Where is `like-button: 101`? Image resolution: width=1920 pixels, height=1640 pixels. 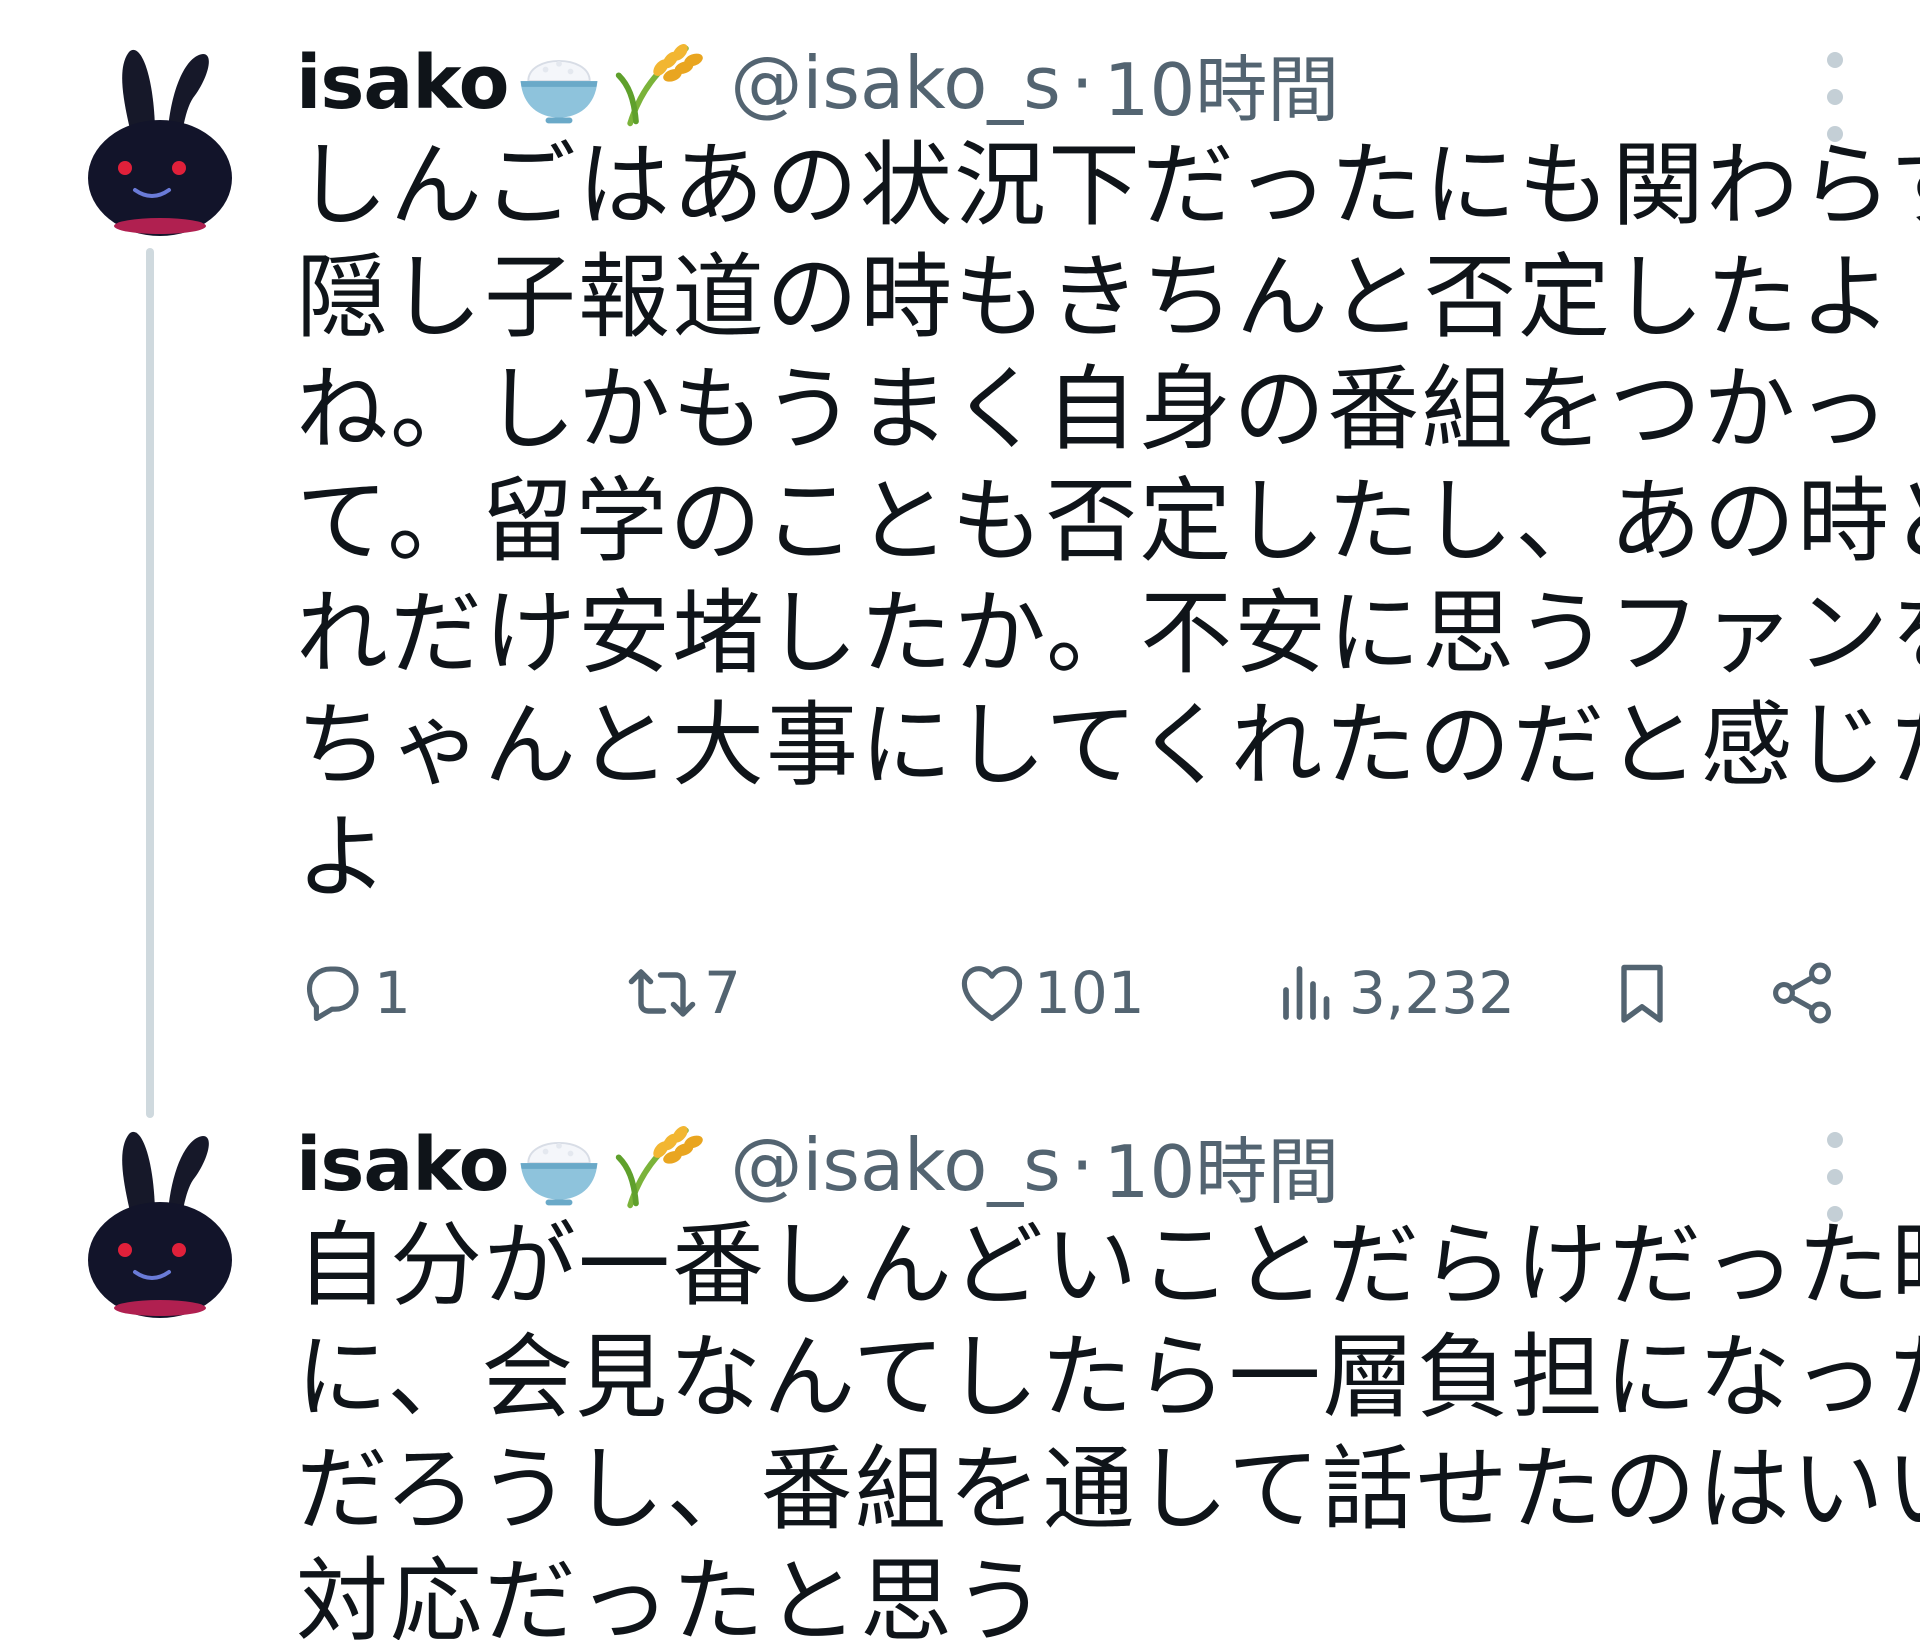
like-button: 101 is located at coordinates (1050, 993).